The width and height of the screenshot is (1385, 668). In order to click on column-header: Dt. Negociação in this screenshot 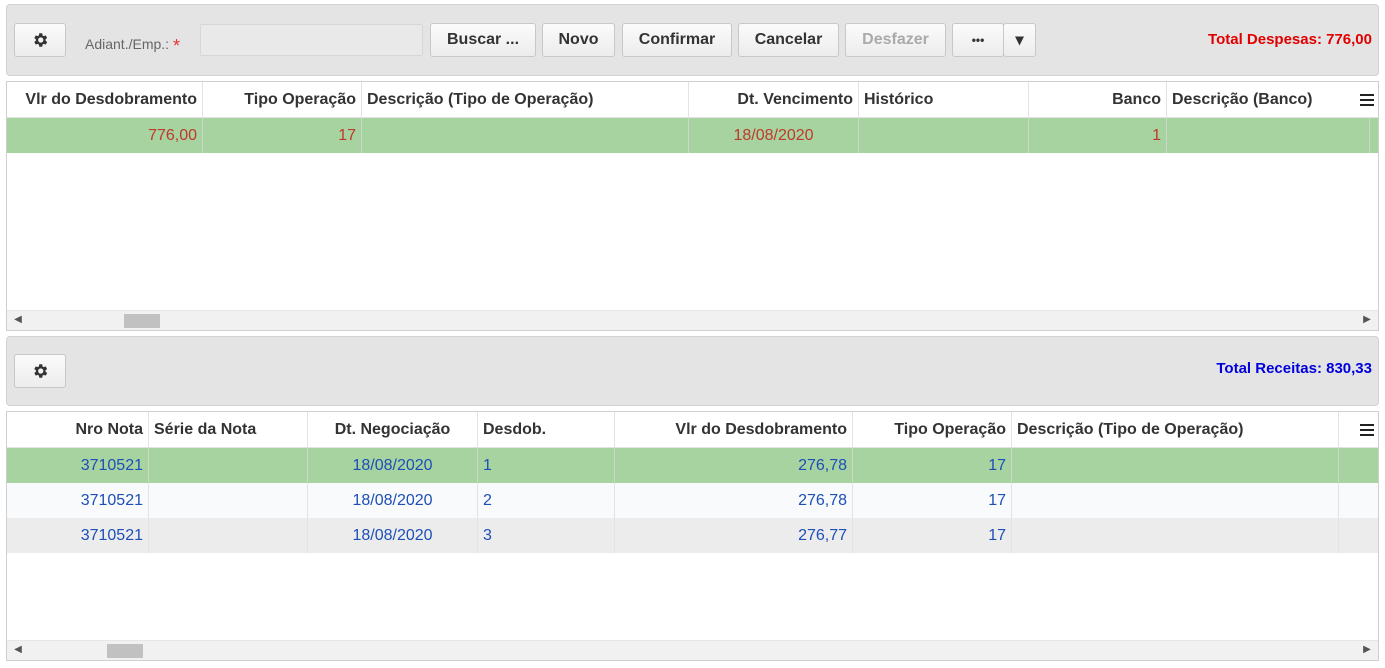, I will do `click(393, 429)`.